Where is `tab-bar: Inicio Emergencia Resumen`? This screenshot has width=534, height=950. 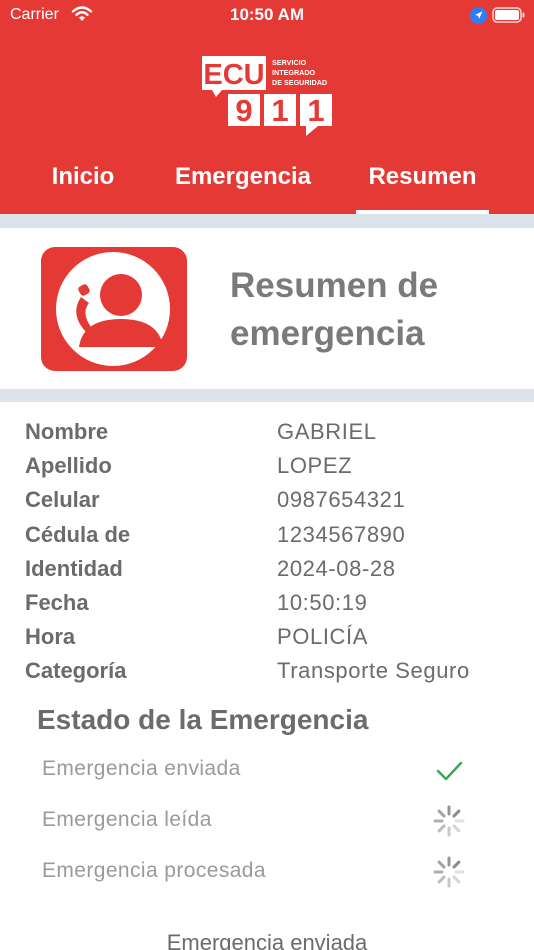
tab-bar: Inicio Emergencia Resumen is located at coordinates (267, 185).